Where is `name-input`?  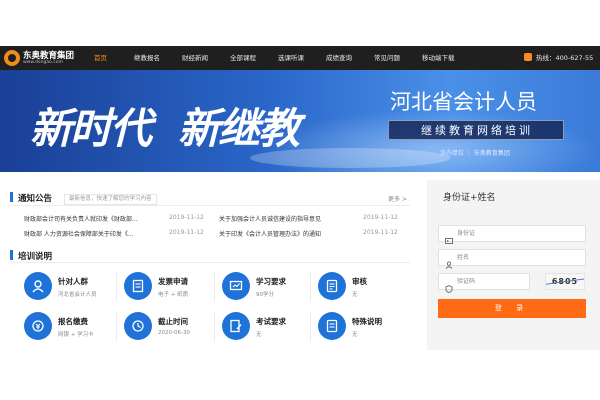
name-input is located at coordinates (519, 257).